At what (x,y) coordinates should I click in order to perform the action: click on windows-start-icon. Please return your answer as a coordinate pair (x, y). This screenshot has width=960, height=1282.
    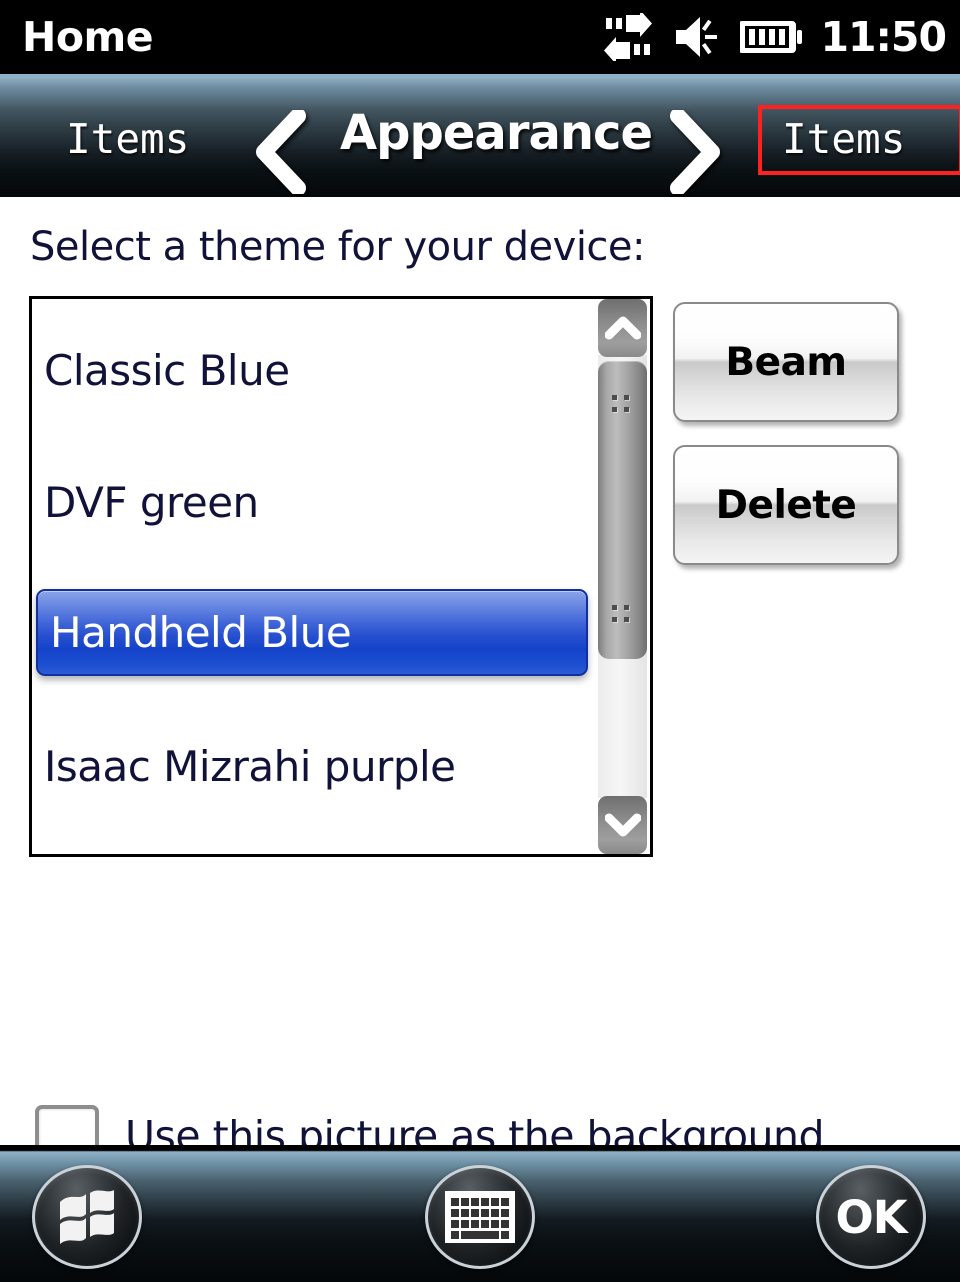
    Looking at the image, I should click on (87, 1217).